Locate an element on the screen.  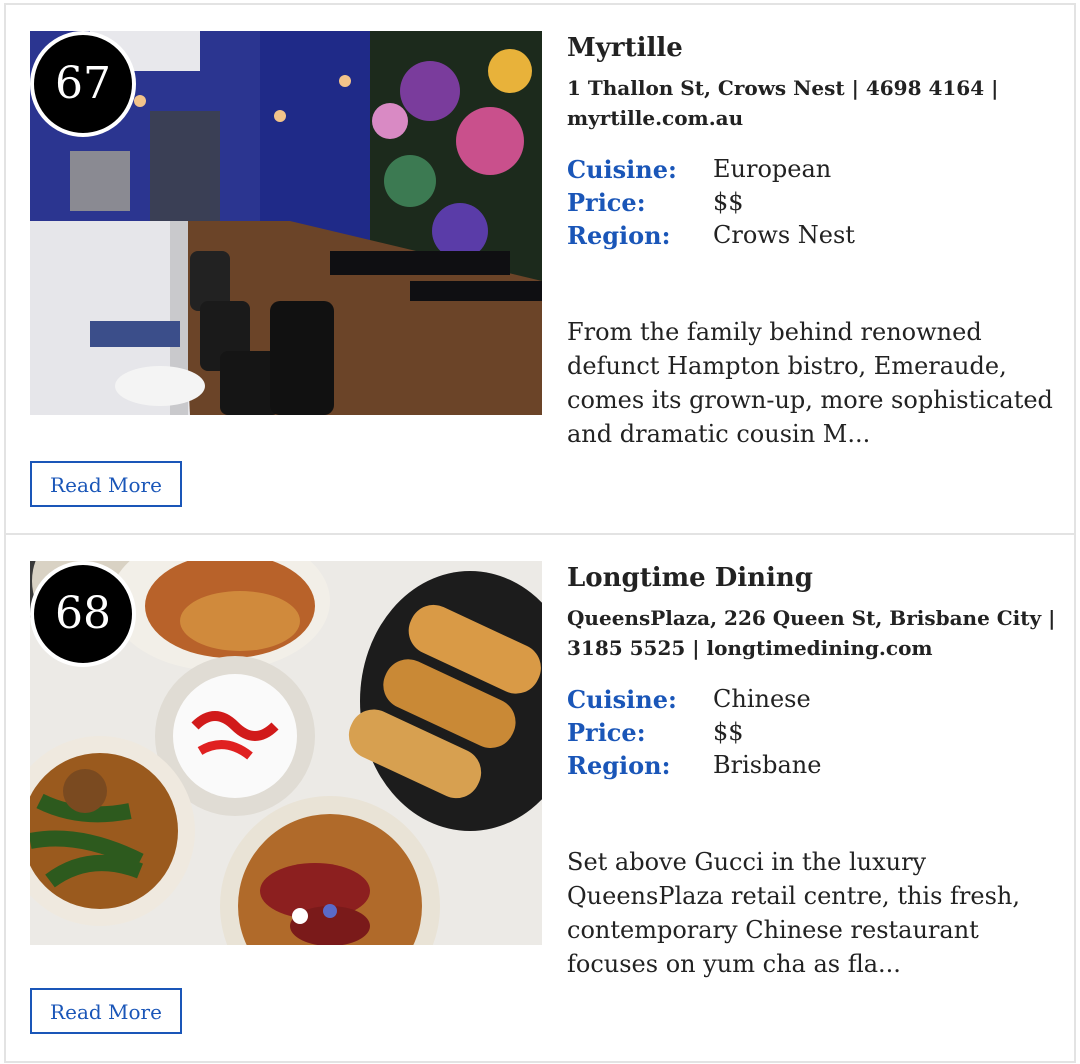
region-row: Region: Crows Nest is located at coordinates (812, 235).